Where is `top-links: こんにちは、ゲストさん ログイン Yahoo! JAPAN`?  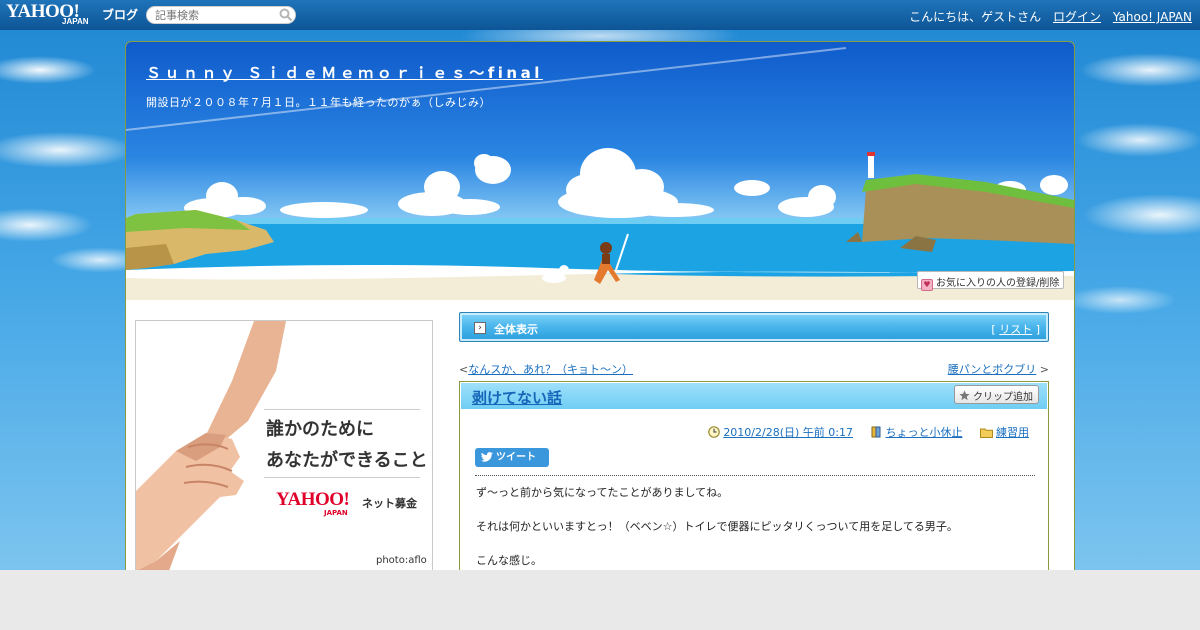
top-links: こんにちは、ゲストさん ログイン Yahoo! JAPAN is located at coordinates (1050, 16).